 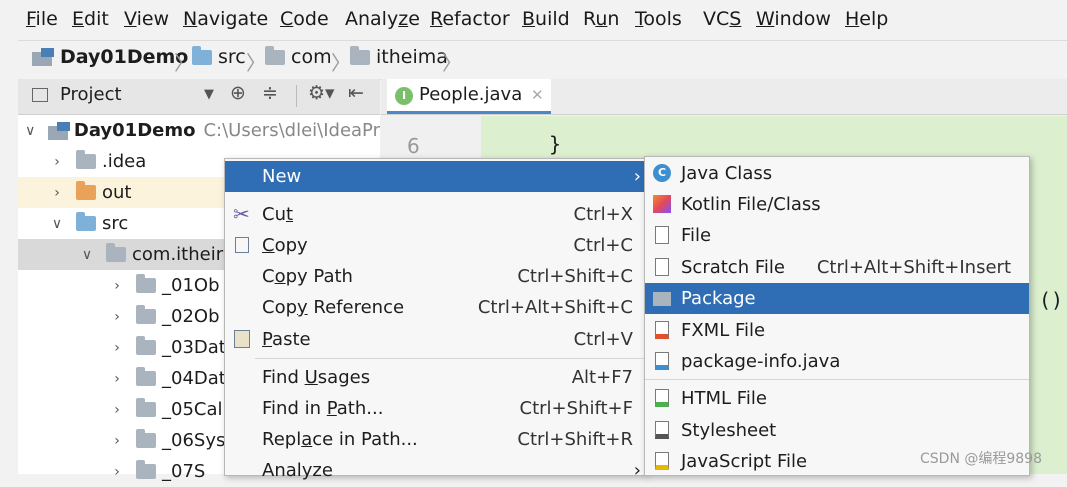 What do you see at coordinates (662, 430) in the screenshot?
I see `css-file-icon` at bounding box center [662, 430].